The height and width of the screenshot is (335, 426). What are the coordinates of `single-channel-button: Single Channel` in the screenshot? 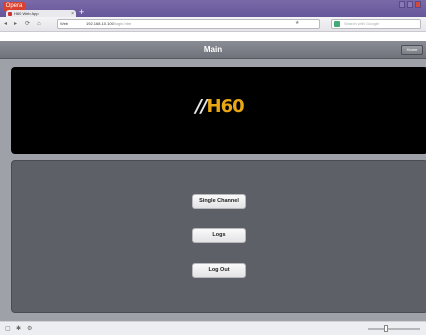 It's located at (219, 201).